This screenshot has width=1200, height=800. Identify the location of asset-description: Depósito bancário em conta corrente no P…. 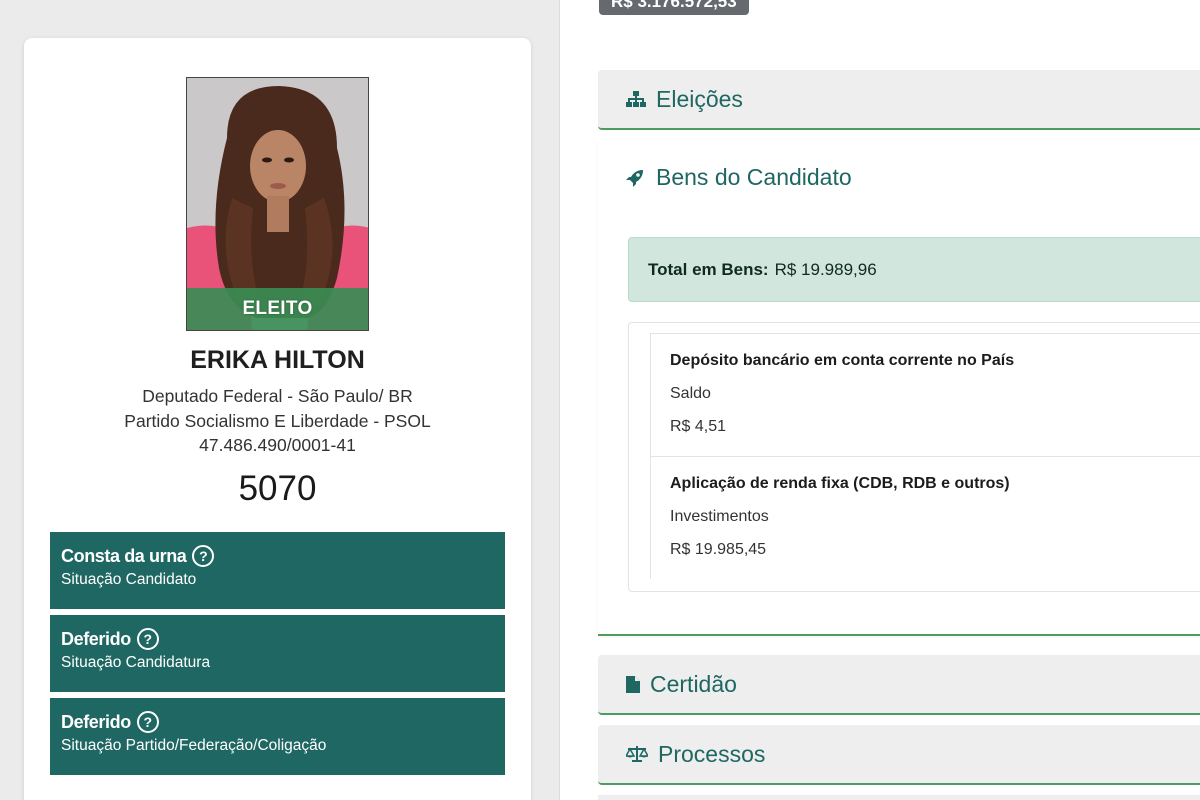
(842, 360).